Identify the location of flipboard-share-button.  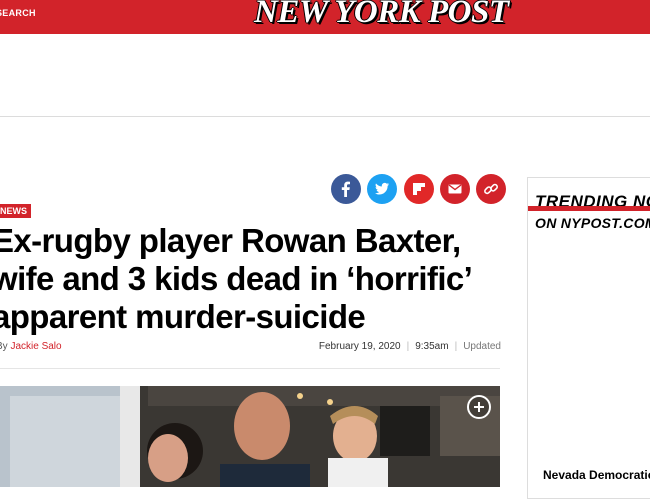
(419, 189).